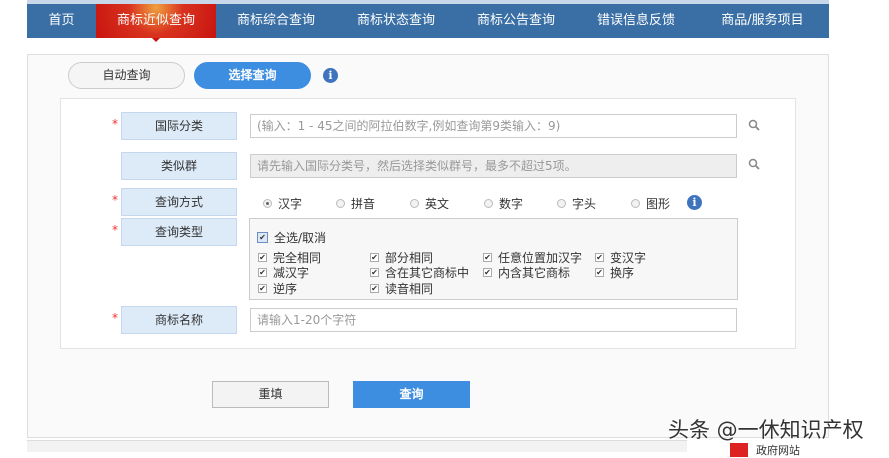 The height and width of the screenshot is (458, 889). Describe the element at coordinates (270, 394) in the screenshot. I see `reset-button: 重填` at that location.